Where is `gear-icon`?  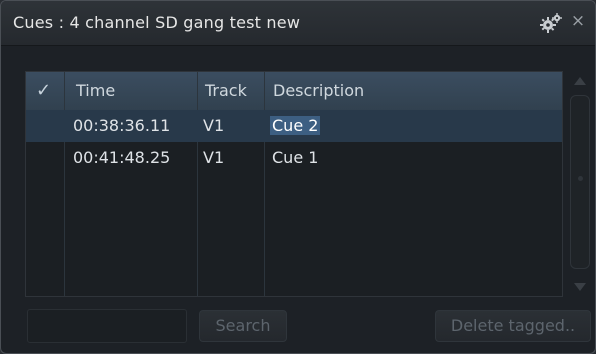 gear-icon is located at coordinates (551, 23).